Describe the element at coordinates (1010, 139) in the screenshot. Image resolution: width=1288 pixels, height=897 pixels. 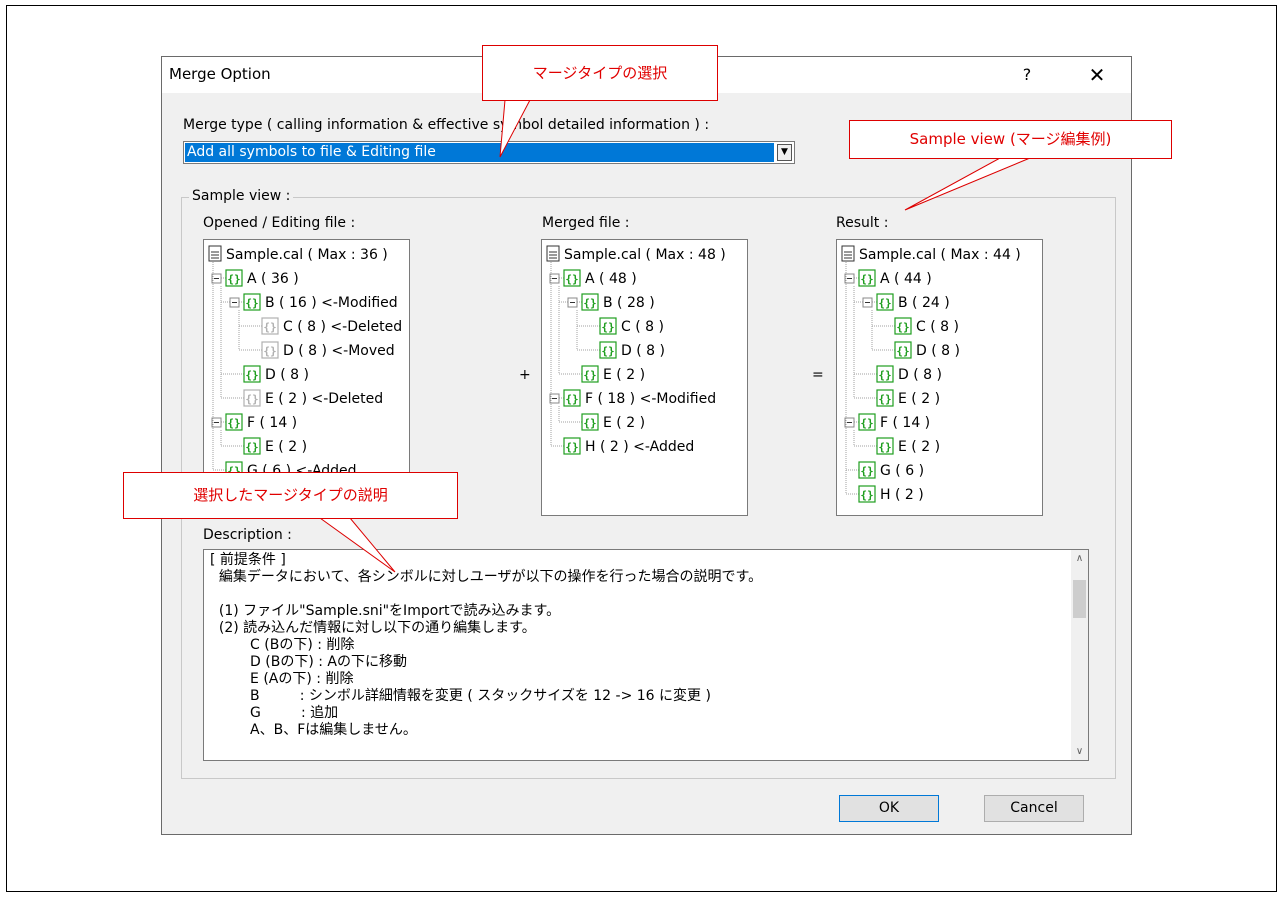
I see `sample-view-callout: Sample view (マージ編集例)` at that location.